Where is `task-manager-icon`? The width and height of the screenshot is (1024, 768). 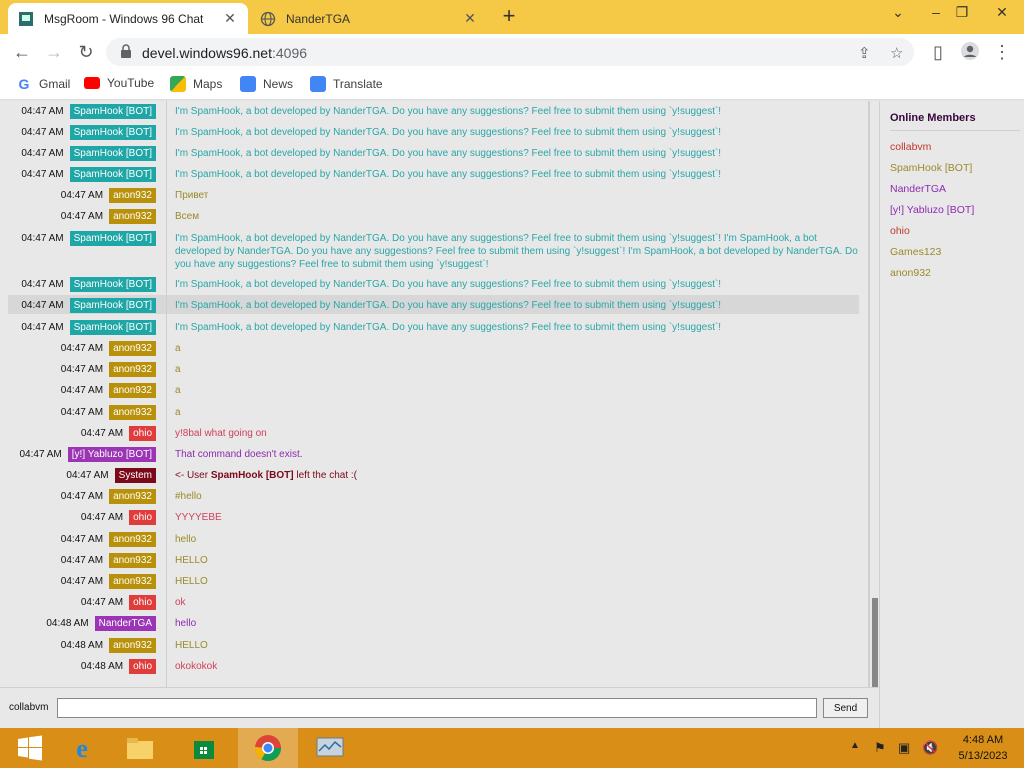
task-manager-icon is located at coordinates (330, 748).